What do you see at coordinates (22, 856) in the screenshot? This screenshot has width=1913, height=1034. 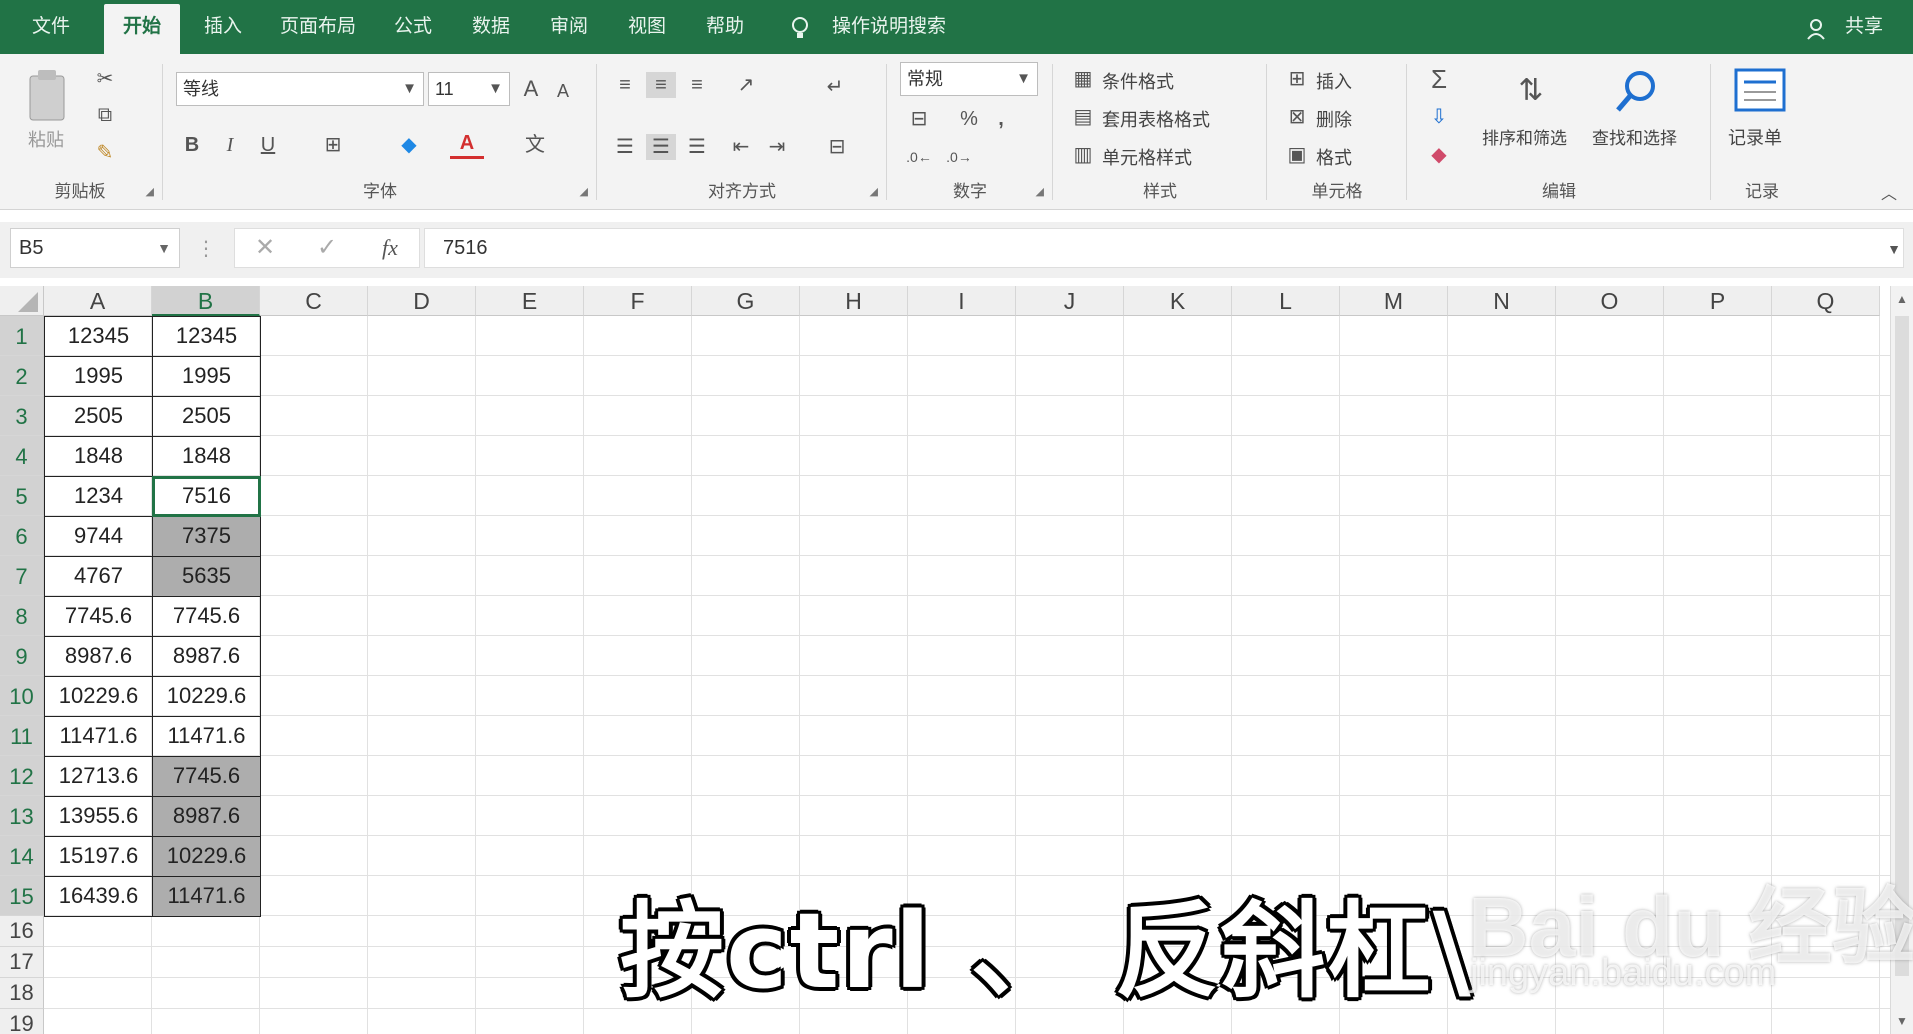 I see `row-header-14: 14` at bounding box center [22, 856].